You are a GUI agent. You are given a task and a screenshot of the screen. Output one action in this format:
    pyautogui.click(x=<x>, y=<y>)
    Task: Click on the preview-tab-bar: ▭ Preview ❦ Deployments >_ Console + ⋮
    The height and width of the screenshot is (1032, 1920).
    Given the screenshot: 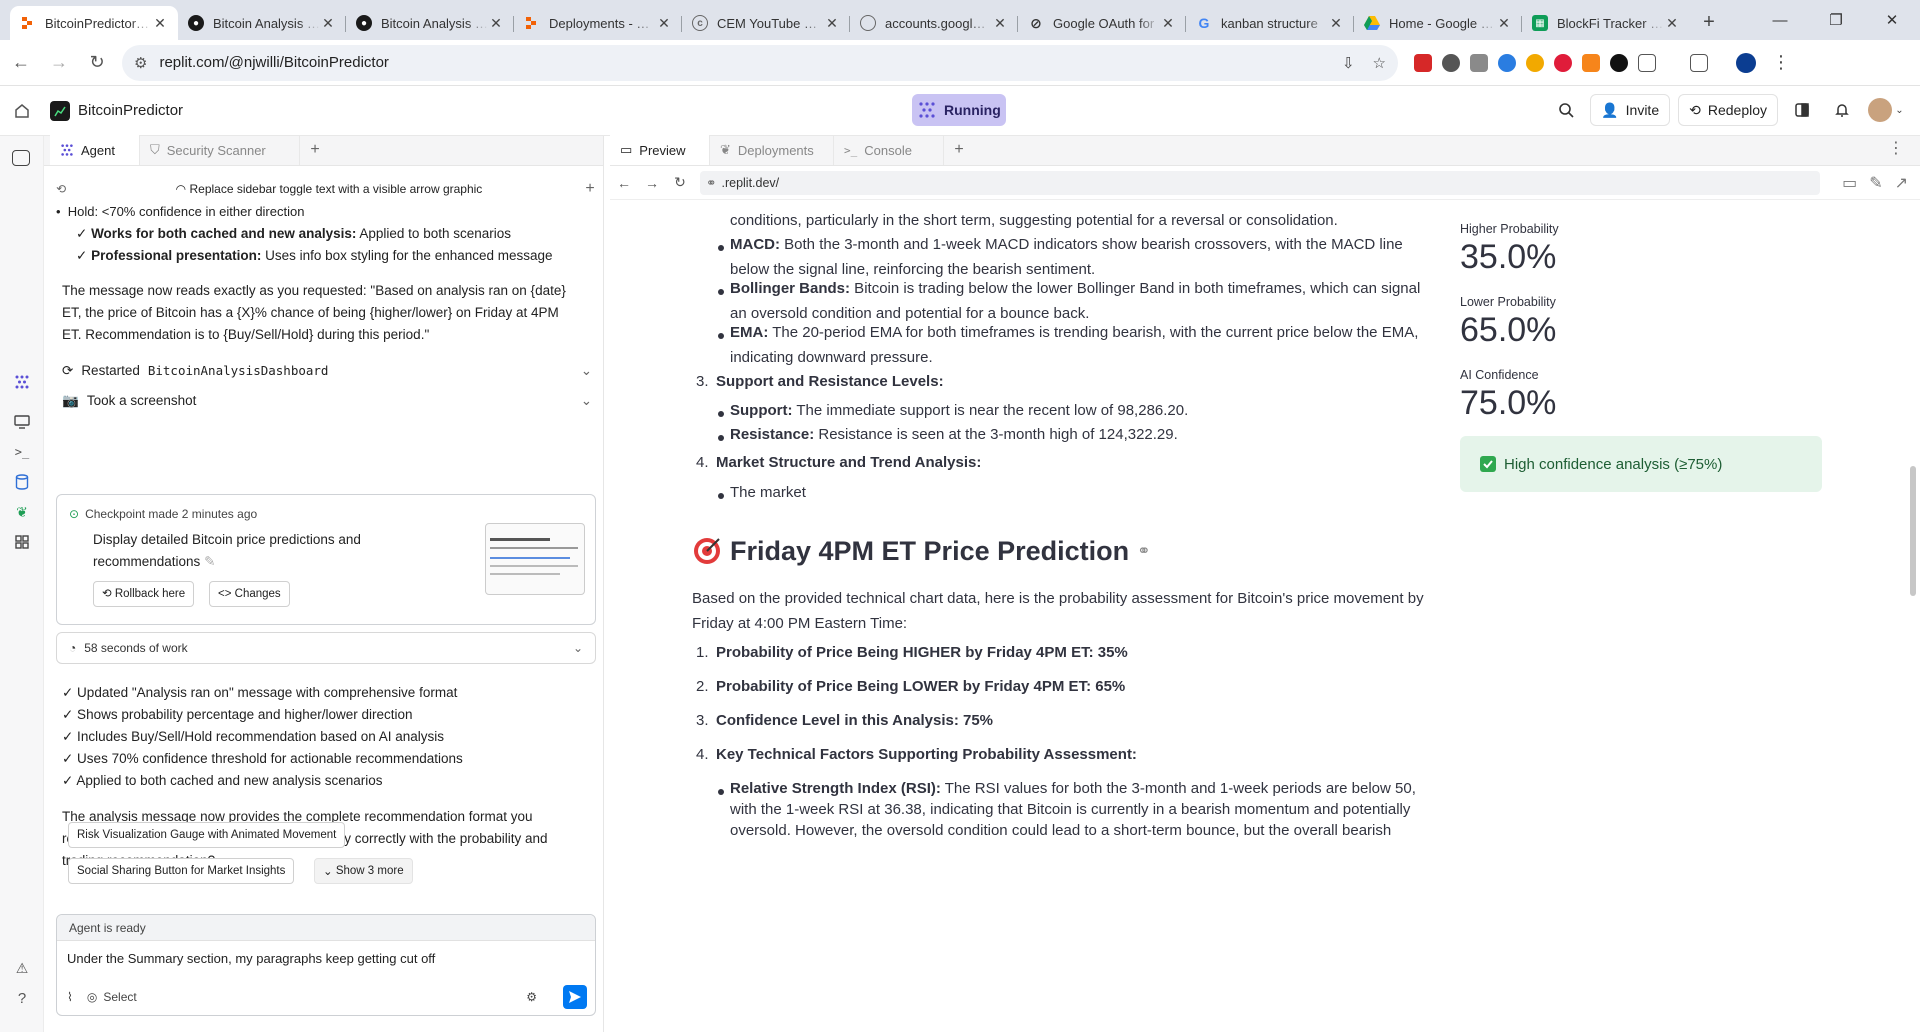 What is the action you would take?
    pyautogui.click(x=1265, y=150)
    